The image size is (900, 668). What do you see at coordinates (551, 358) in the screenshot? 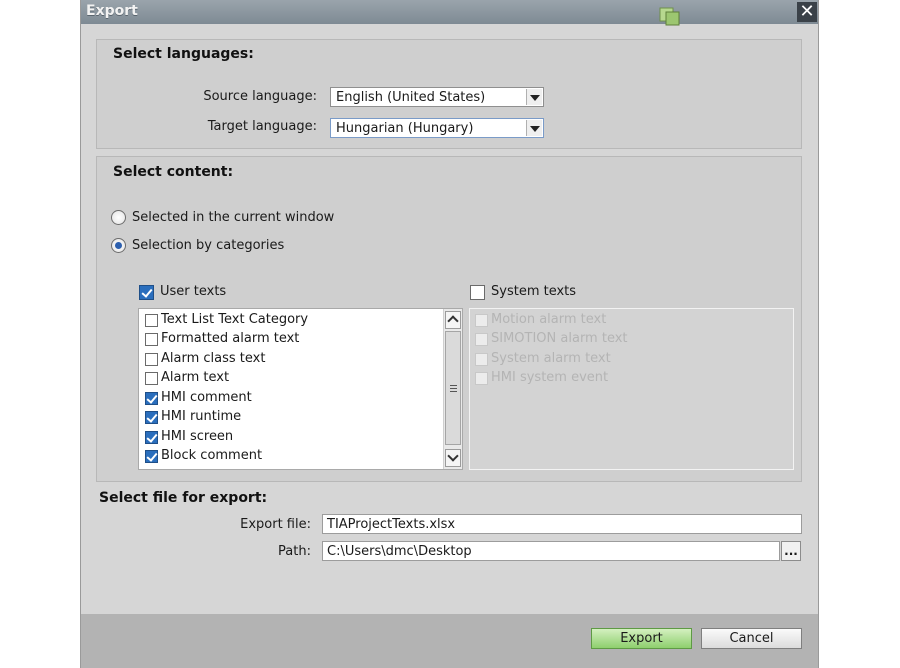
I see `list-item-label: System alarm text` at bounding box center [551, 358].